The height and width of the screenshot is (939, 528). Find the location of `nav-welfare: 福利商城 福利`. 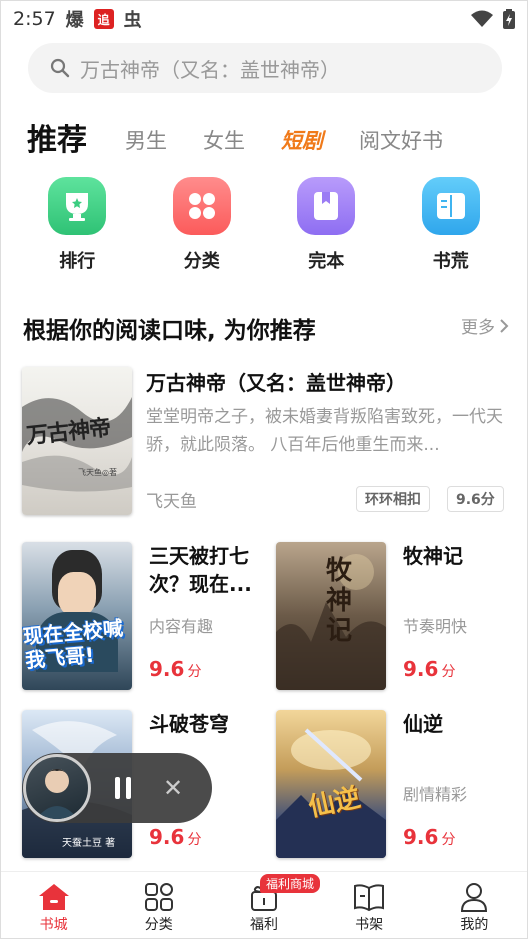

nav-welfare: 福利商城 福利 is located at coordinates (272, 904).